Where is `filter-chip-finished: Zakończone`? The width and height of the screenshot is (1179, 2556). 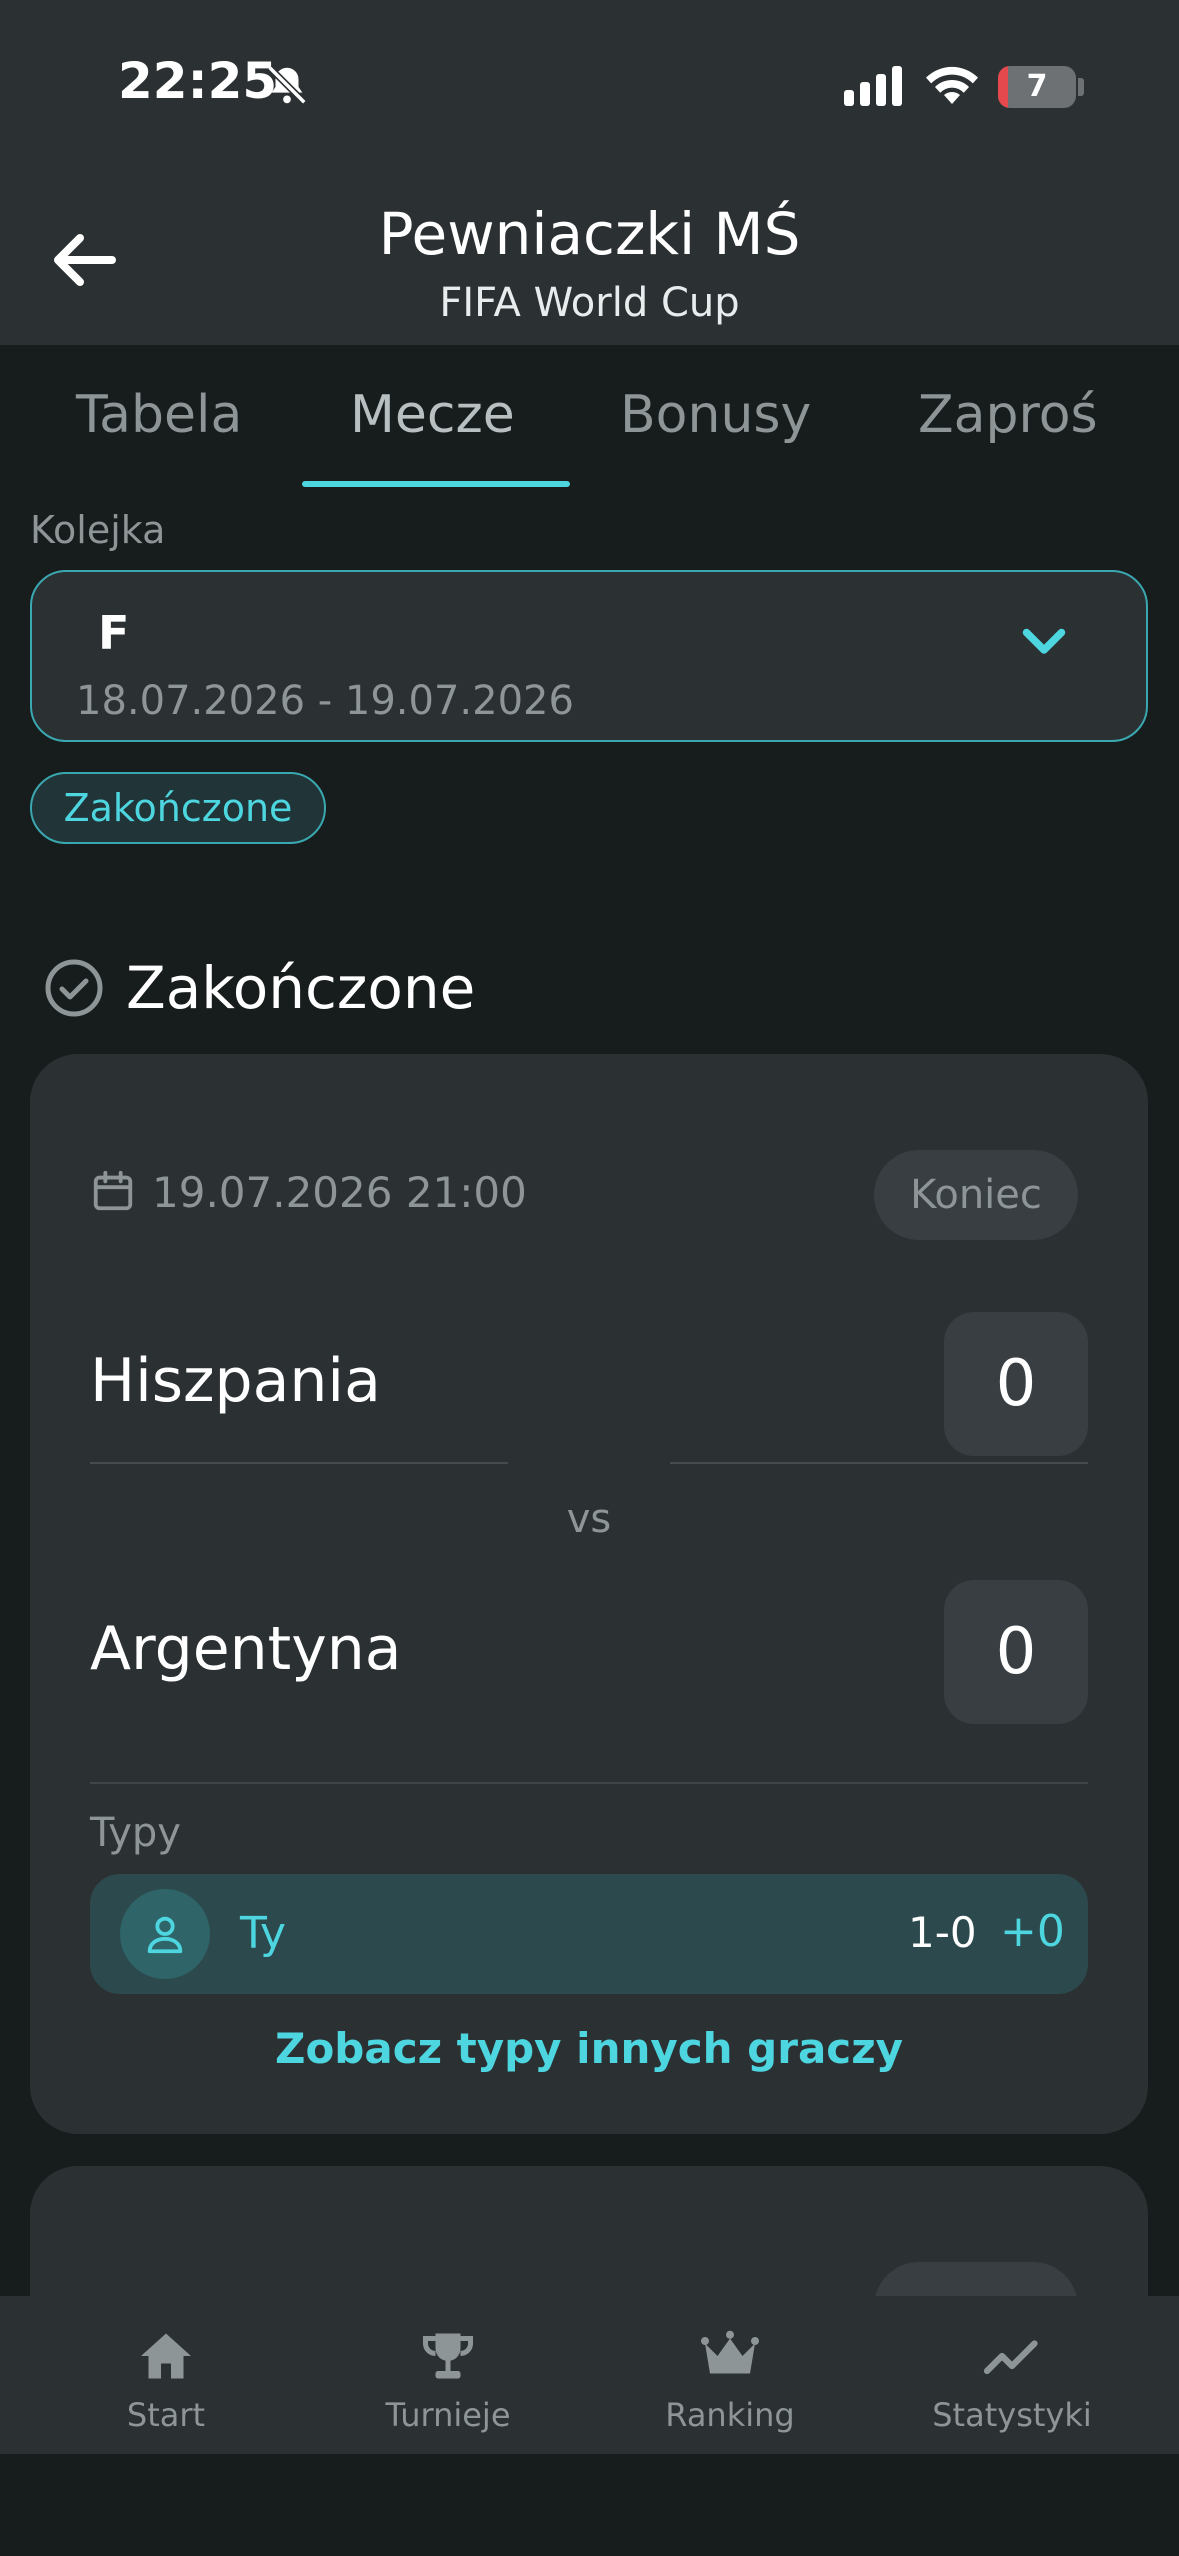 filter-chip-finished: Zakończone is located at coordinates (178, 808).